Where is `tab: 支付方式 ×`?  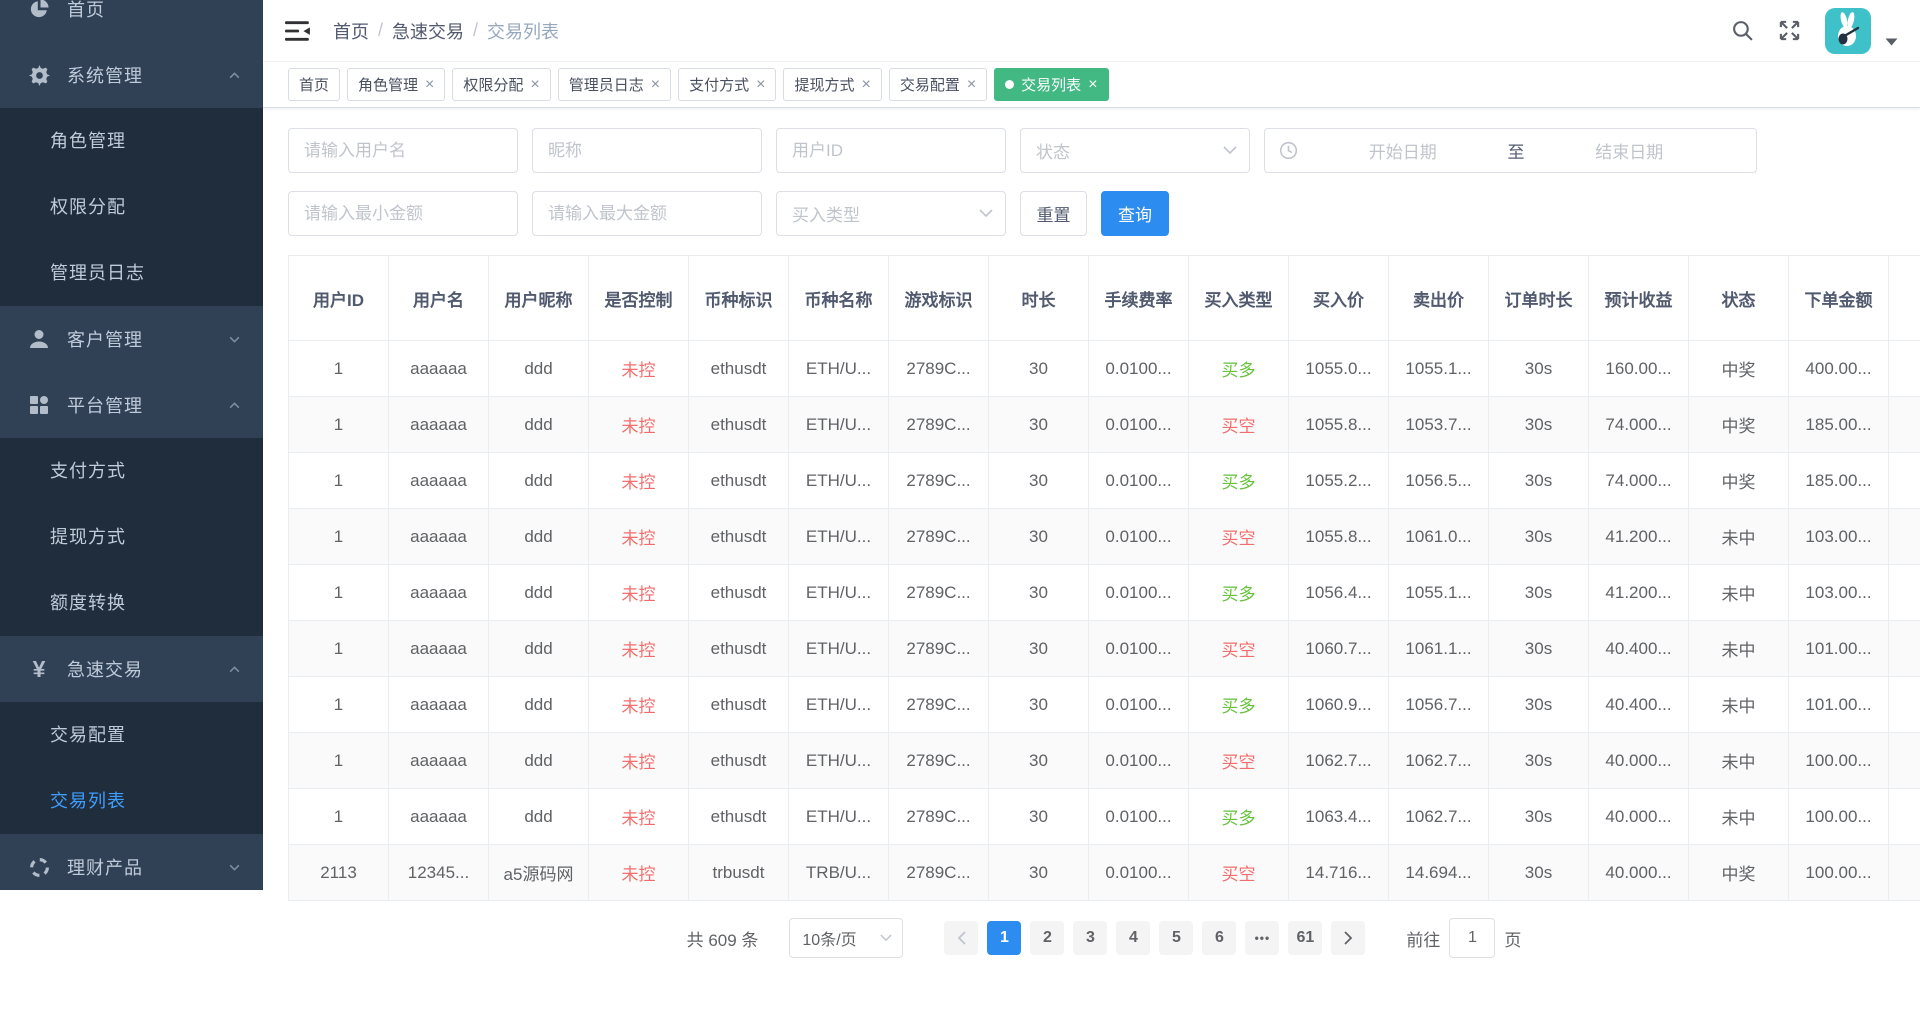
tab: 支付方式 × is located at coordinates (727, 84).